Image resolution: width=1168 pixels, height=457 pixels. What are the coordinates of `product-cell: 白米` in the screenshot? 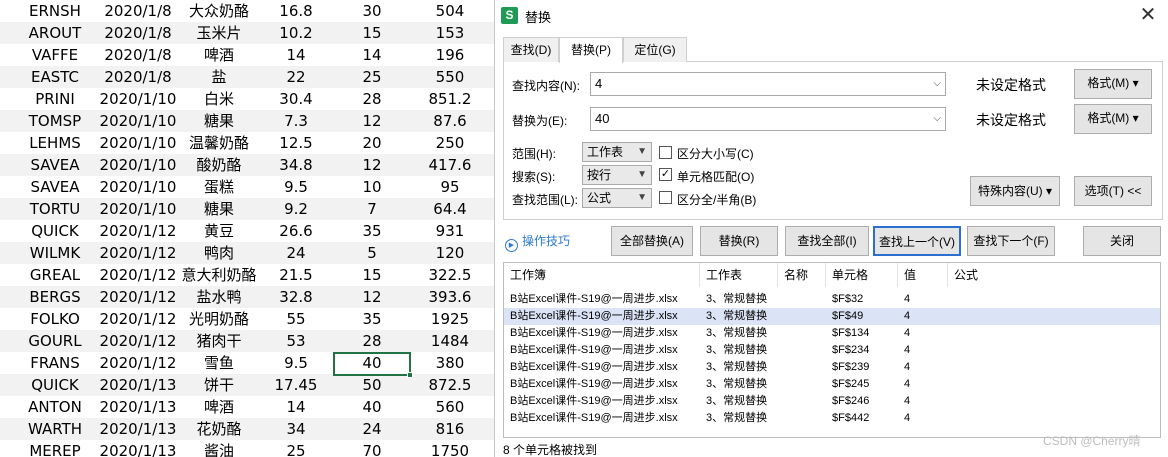 It's located at (219, 99).